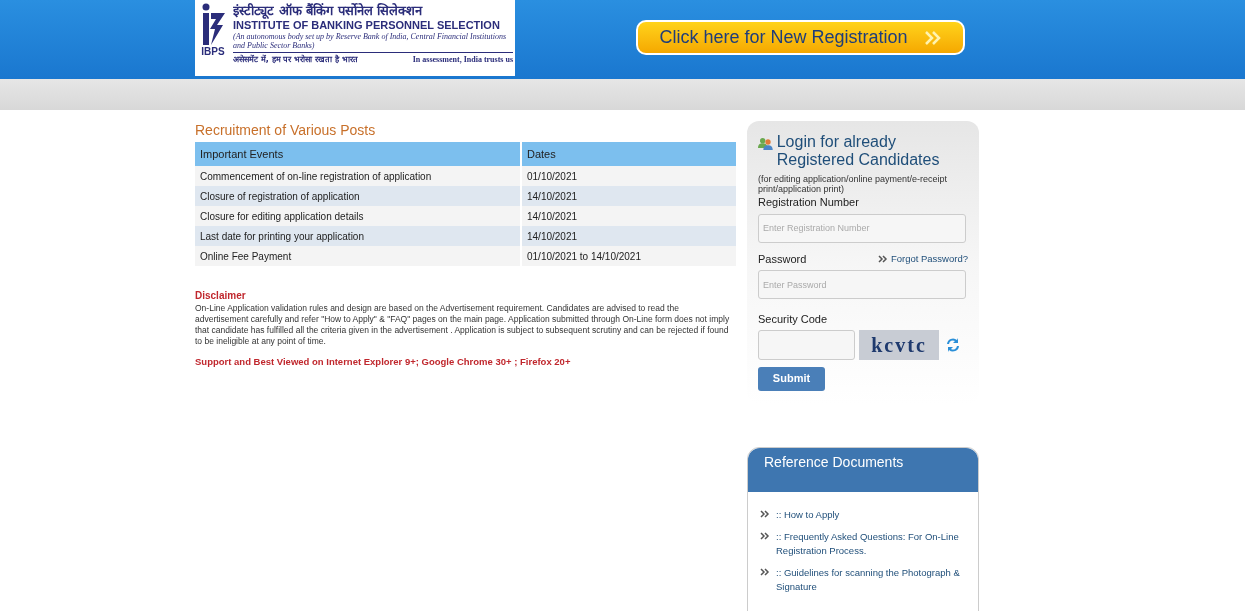 The height and width of the screenshot is (611, 1245). Describe the element at coordinates (370, 41) in the screenshot. I see `logo-subtitle: (An autonomous body set up by Reserve Bank of India, Central Financial Institutions and Public Sector Banks)` at that location.